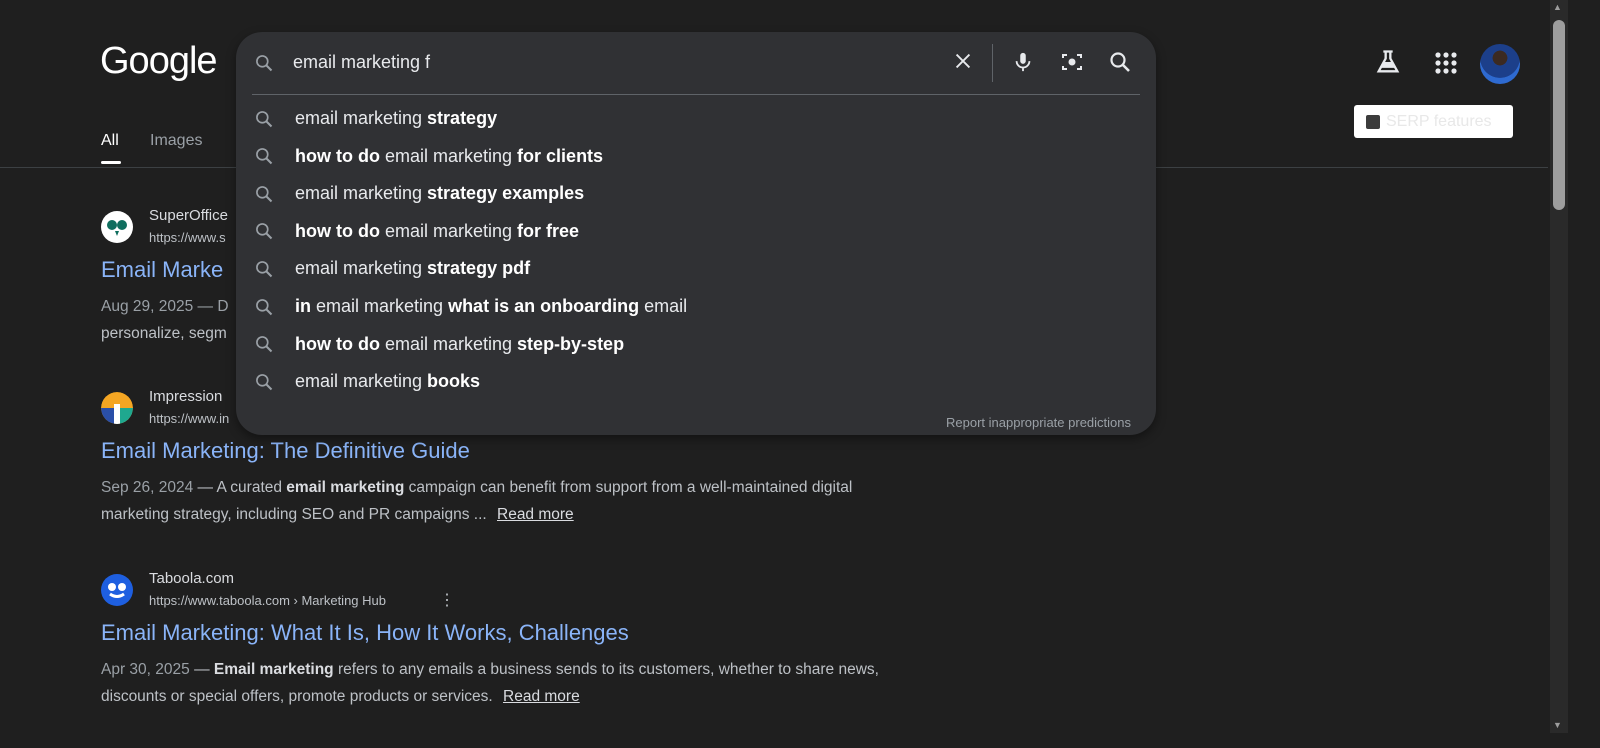 This screenshot has height=748, width=1600. I want to click on report-predictions-link: Report inappropriate predictions, so click(1038, 422).